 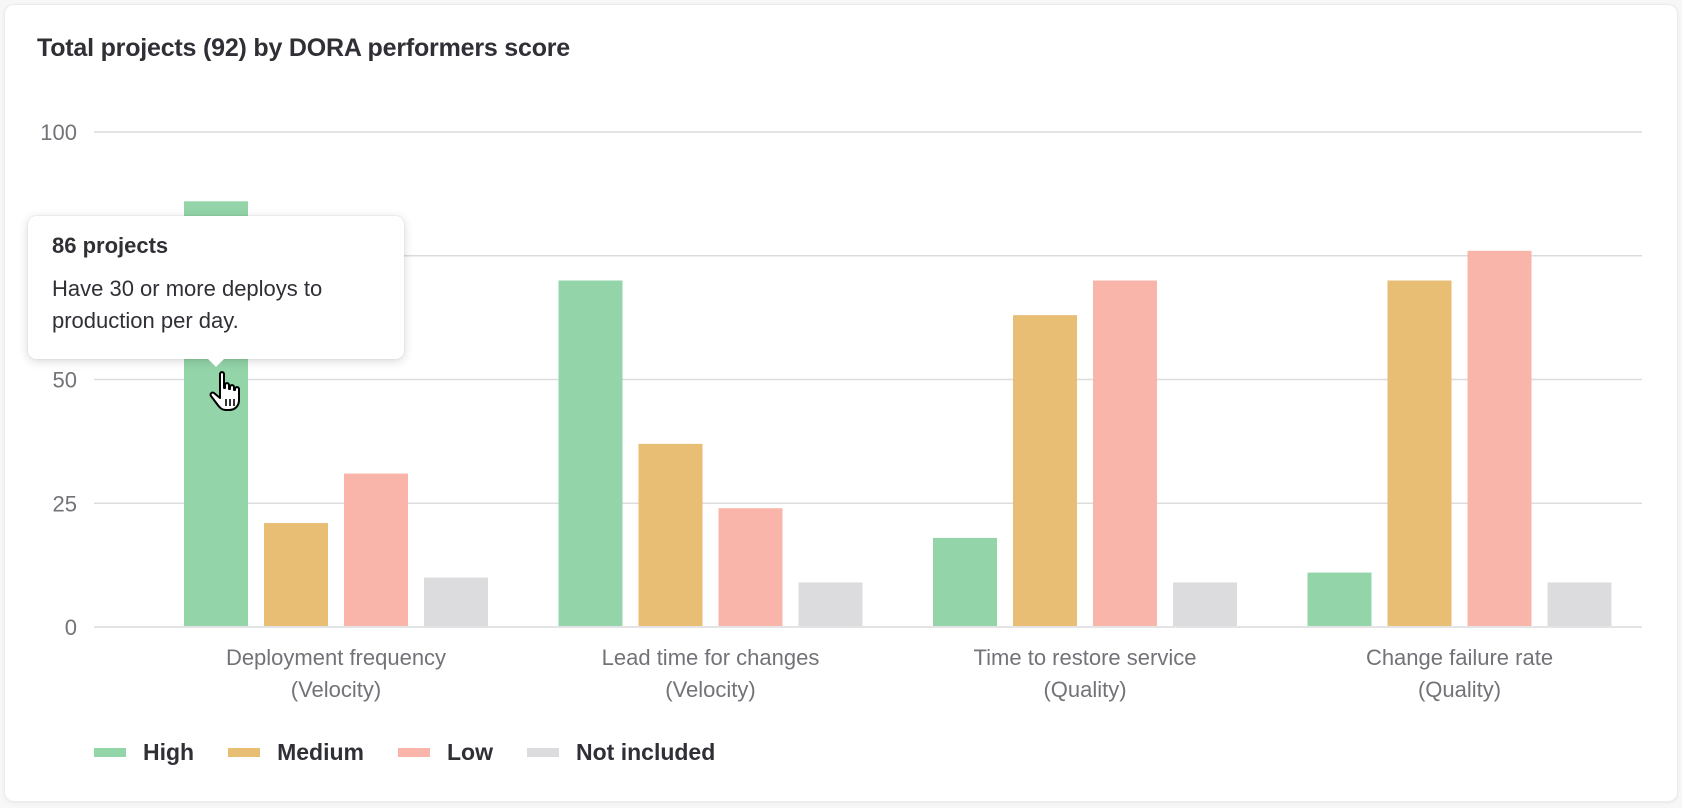 I want to click on legend-label: Not included, so click(x=646, y=752).